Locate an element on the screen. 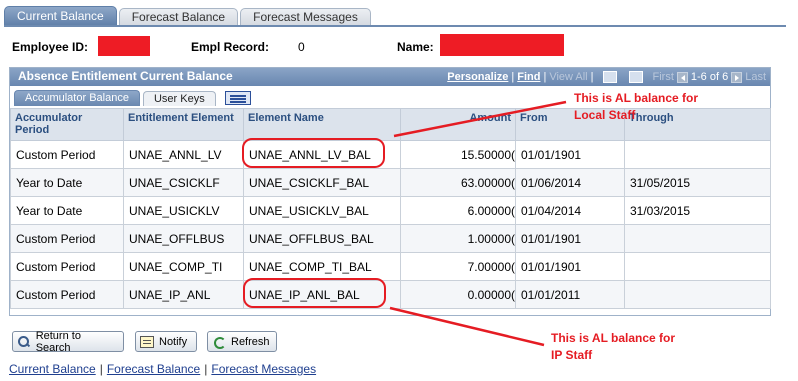 This screenshot has width=798, height=381. annotation-ip-line2: IP Staff is located at coordinates (572, 355).